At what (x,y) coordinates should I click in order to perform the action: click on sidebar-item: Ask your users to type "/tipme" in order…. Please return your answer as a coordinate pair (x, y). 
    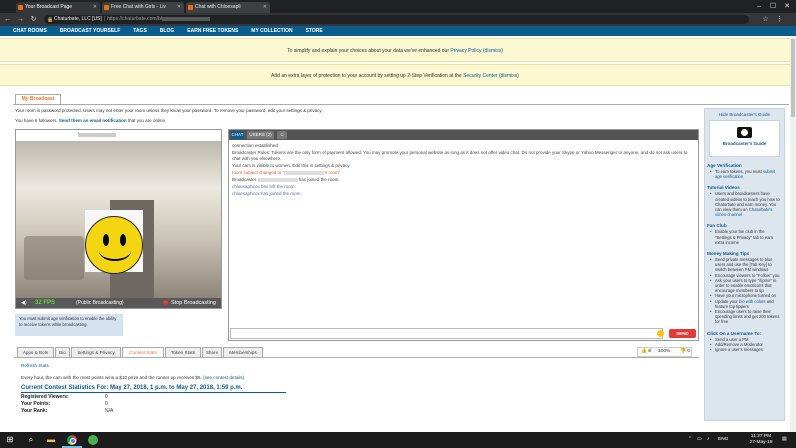
    Looking at the image, I should click on (747, 286).